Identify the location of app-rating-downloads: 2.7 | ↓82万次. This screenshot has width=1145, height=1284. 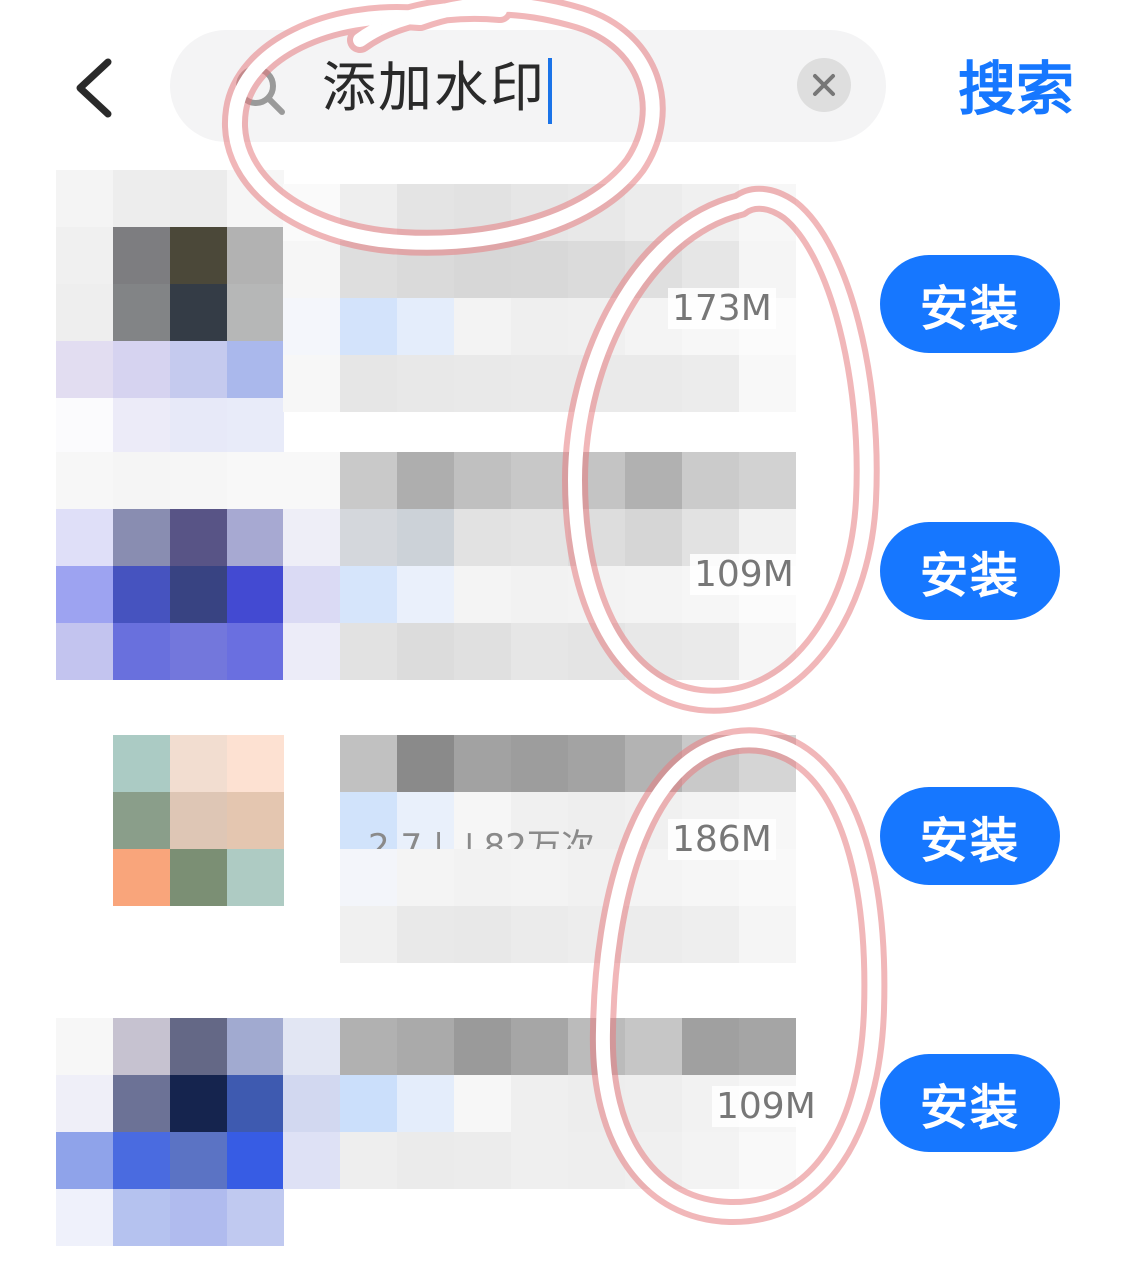
(481, 838).